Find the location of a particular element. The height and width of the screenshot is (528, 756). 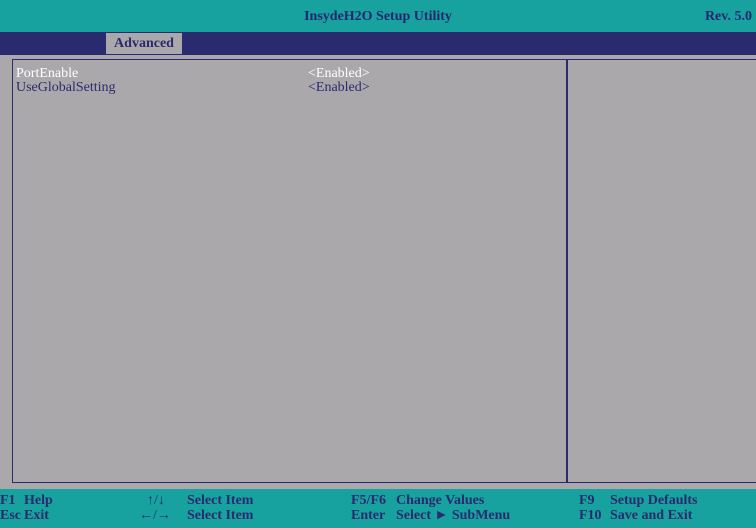

leftright-description: Select Item is located at coordinates (220, 515).